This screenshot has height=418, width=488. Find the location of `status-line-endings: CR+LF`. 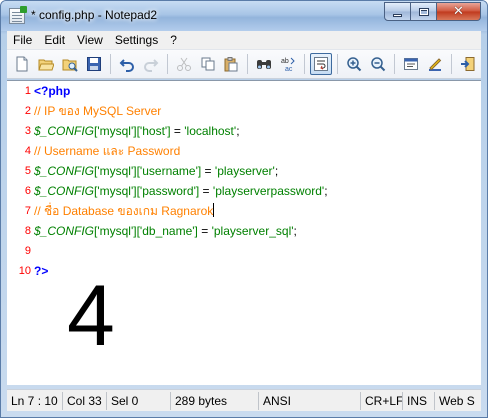

status-line-endings: CR+LF is located at coordinates (382, 400).